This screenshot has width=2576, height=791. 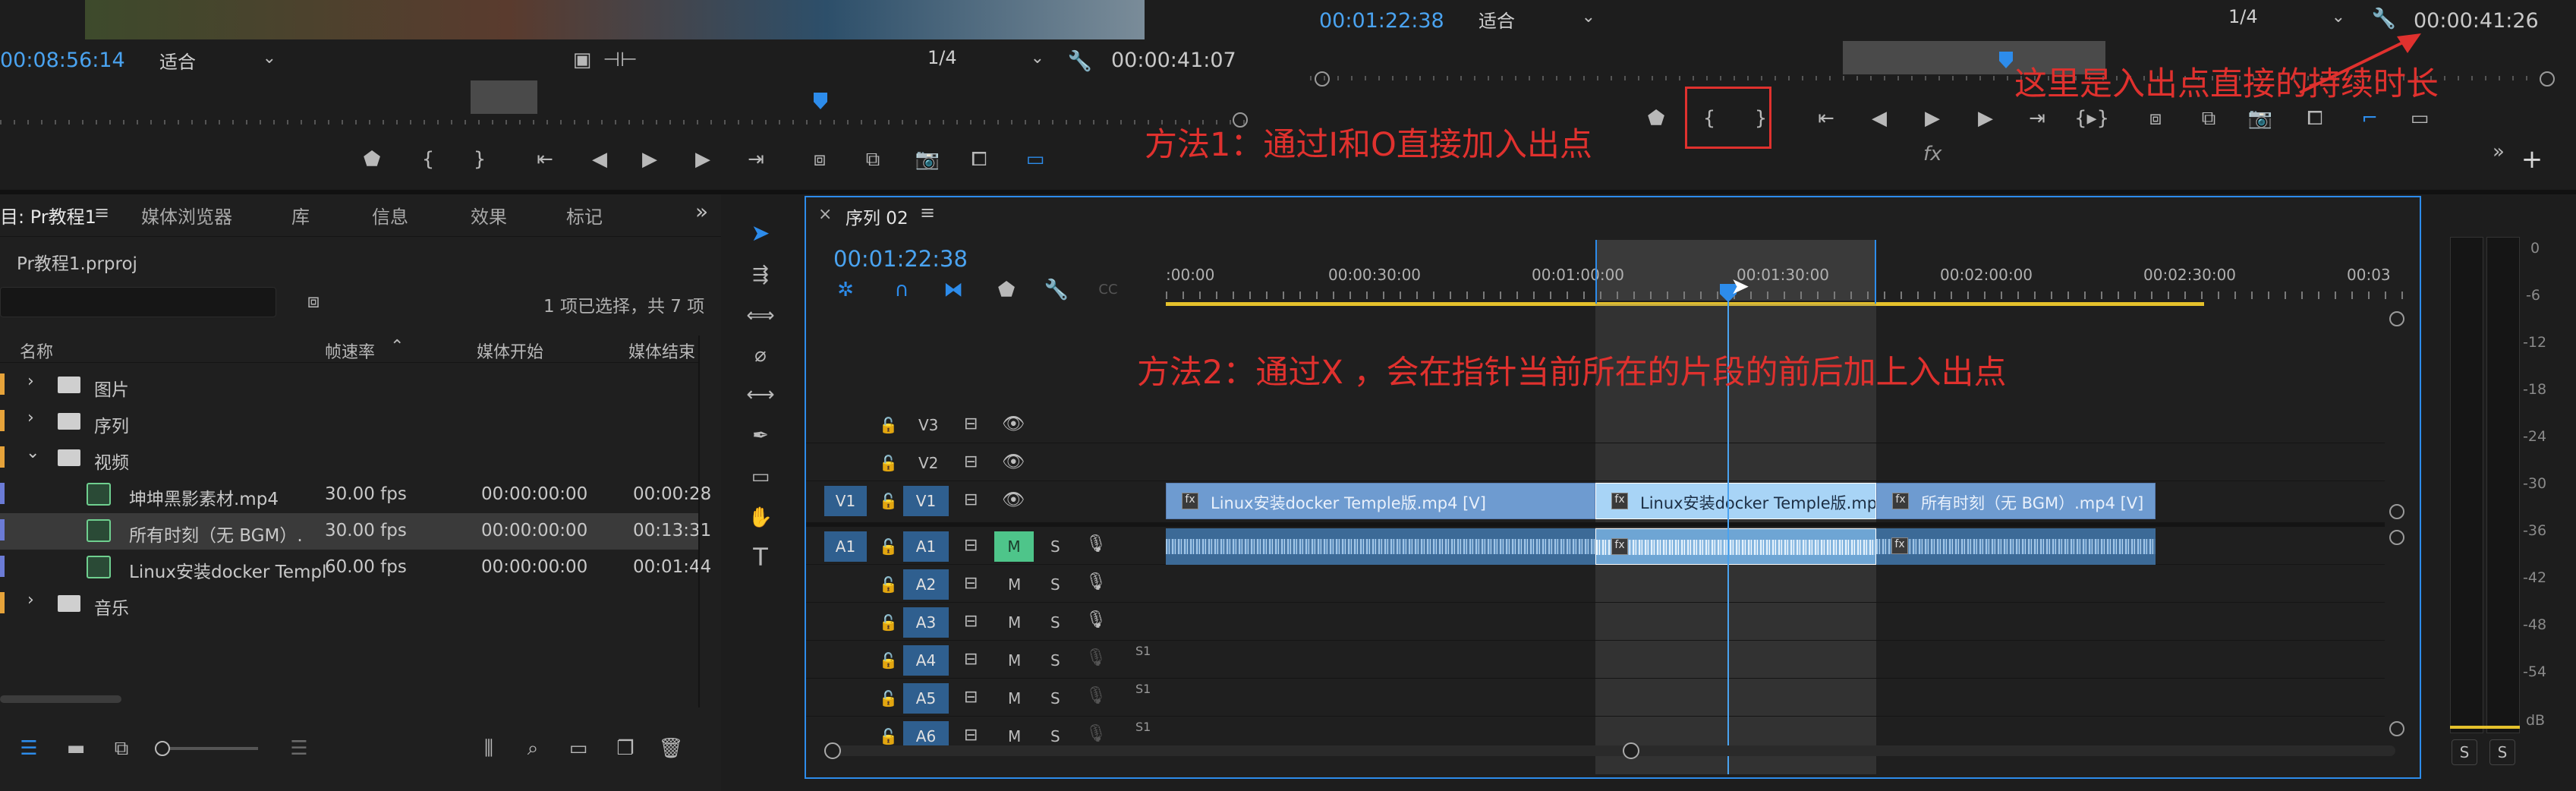 What do you see at coordinates (760, 435) in the screenshot?
I see `pen-tool-icon: ✒` at bounding box center [760, 435].